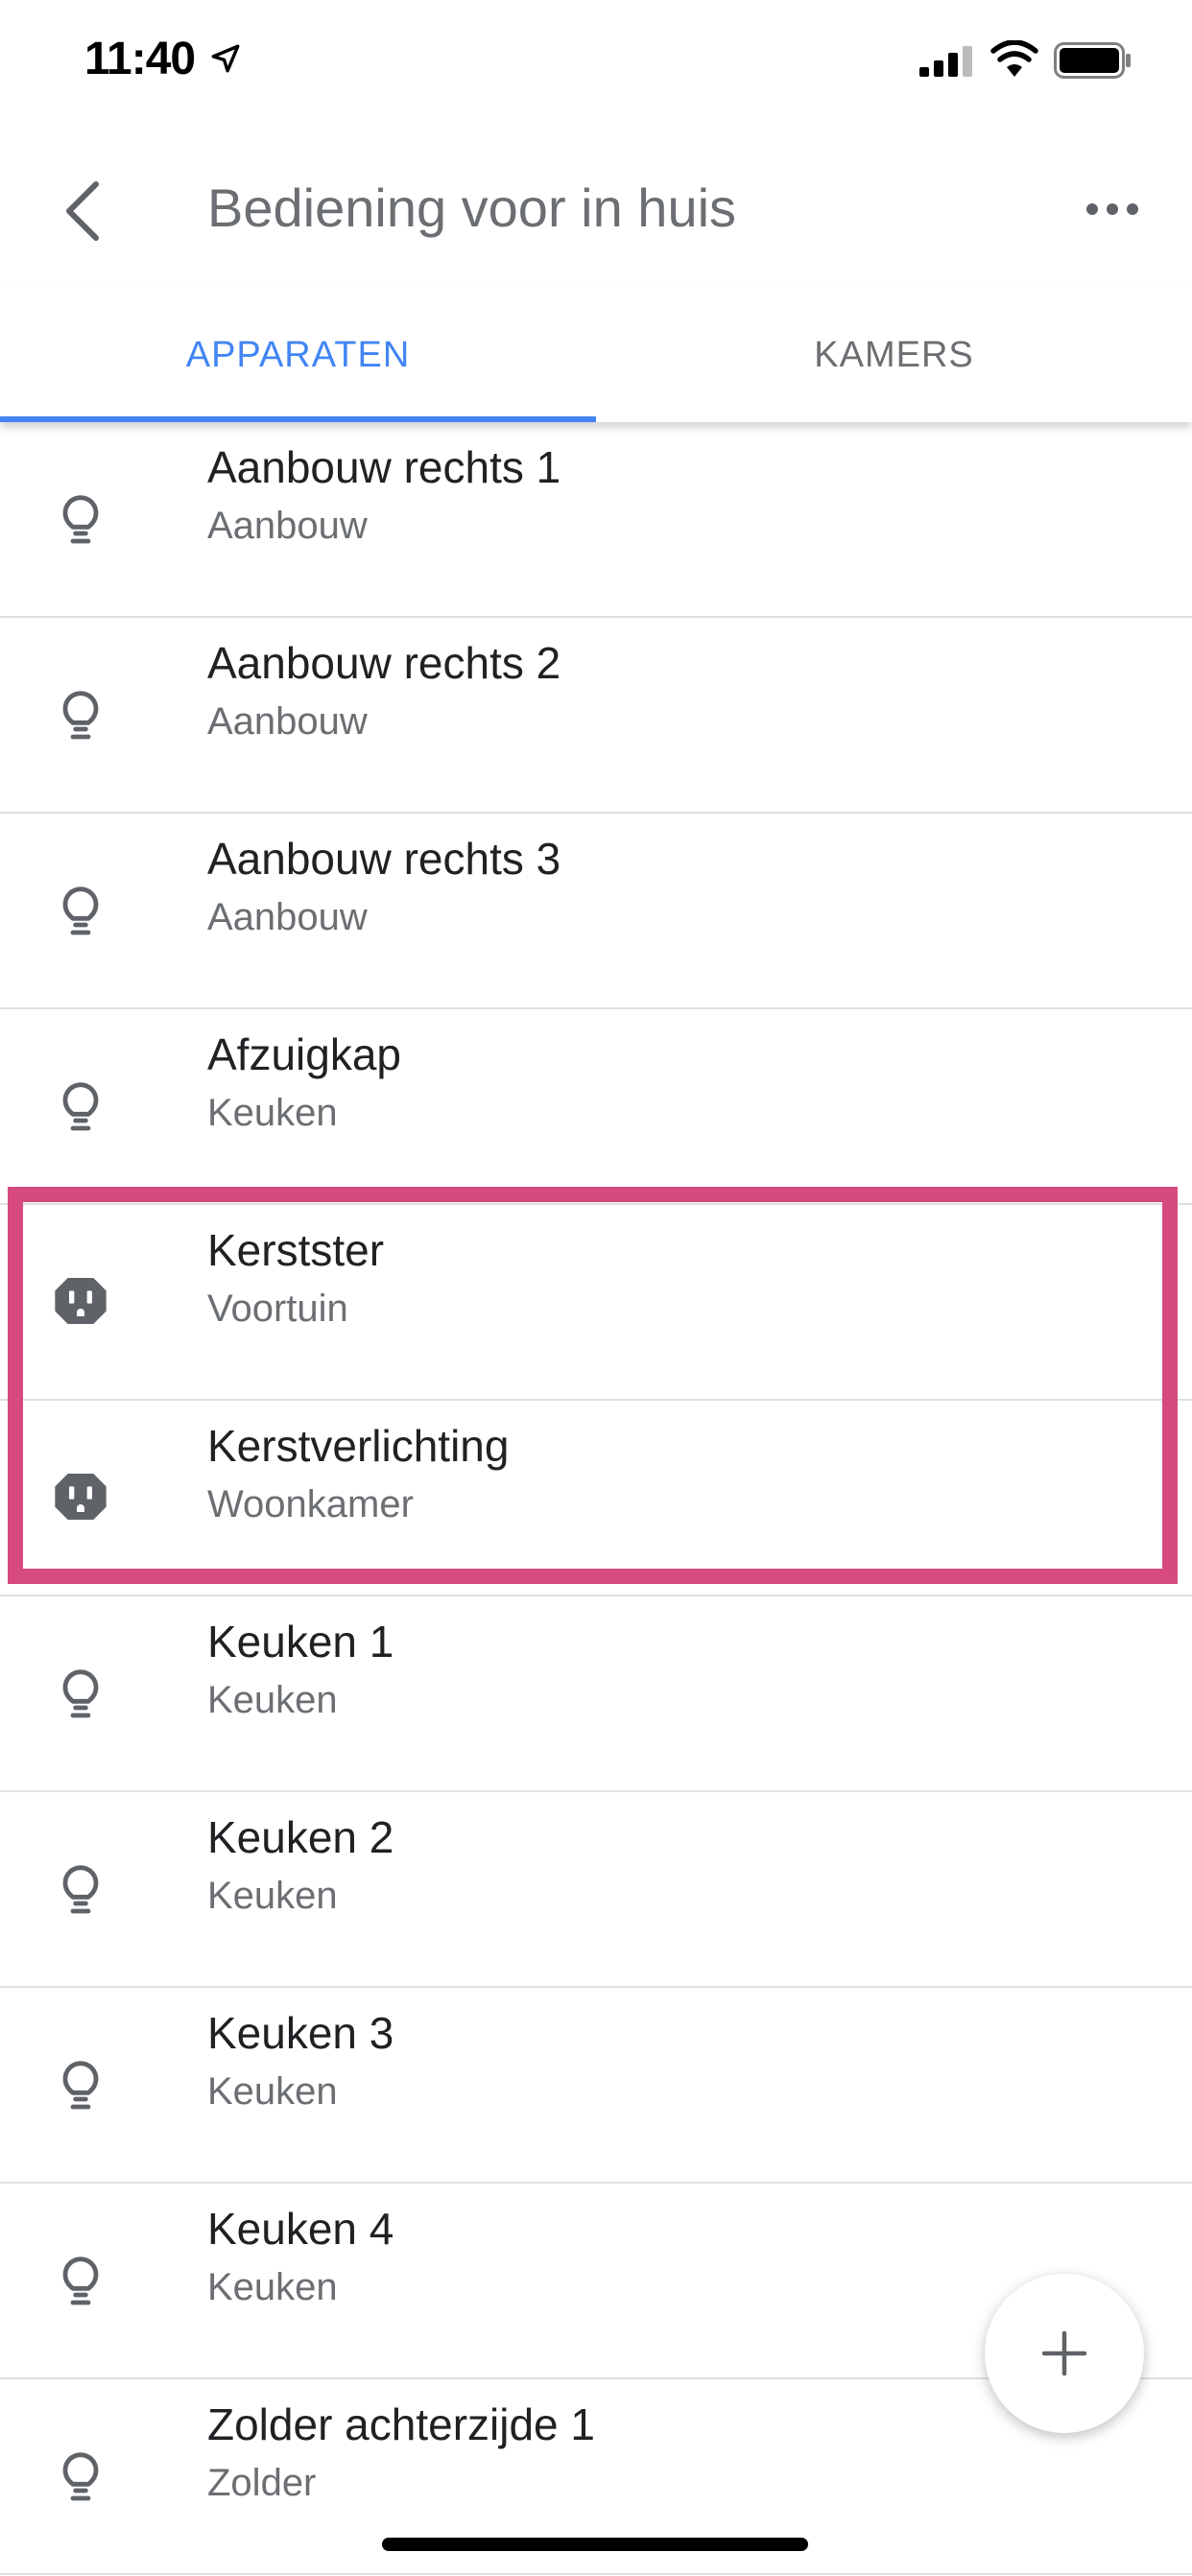  What do you see at coordinates (596, 911) in the screenshot?
I see `list-item: Aanbouw rechts 3 Aanbouw` at bounding box center [596, 911].